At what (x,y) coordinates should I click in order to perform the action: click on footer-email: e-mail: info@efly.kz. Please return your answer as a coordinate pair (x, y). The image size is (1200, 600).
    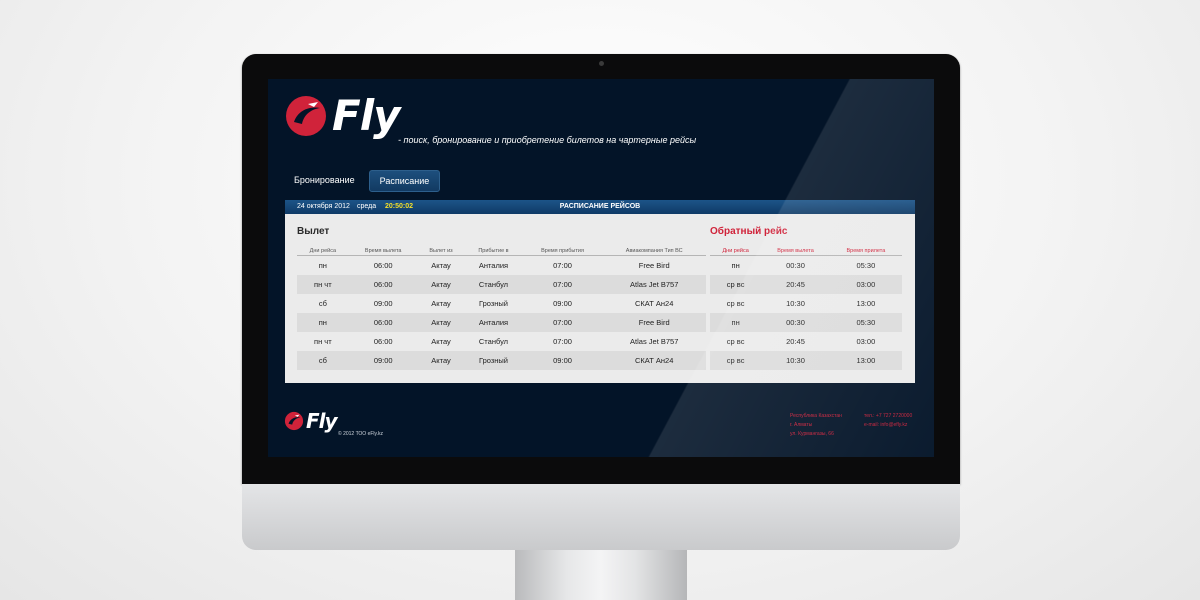
    Looking at the image, I should click on (888, 425).